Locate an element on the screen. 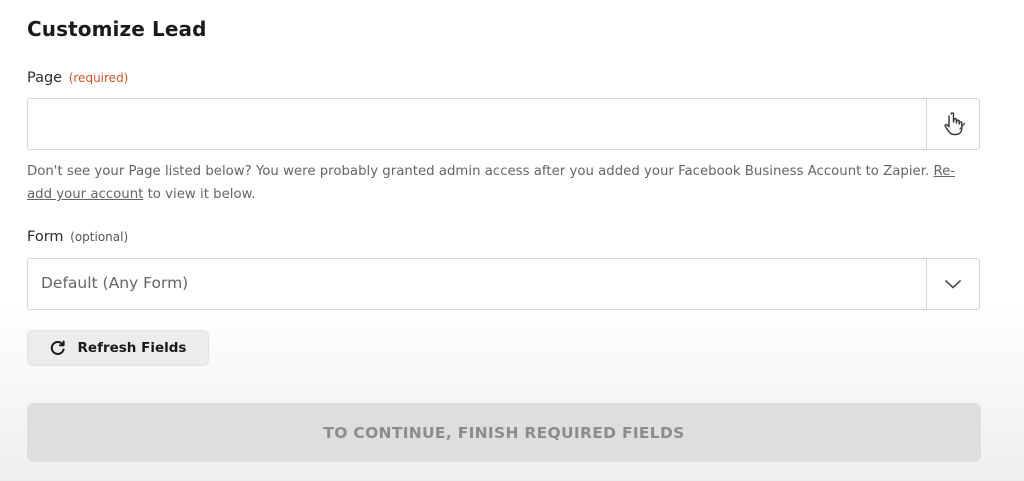 The width and height of the screenshot is (1024, 481). page-title: Customize Lead is located at coordinates (117, 29).